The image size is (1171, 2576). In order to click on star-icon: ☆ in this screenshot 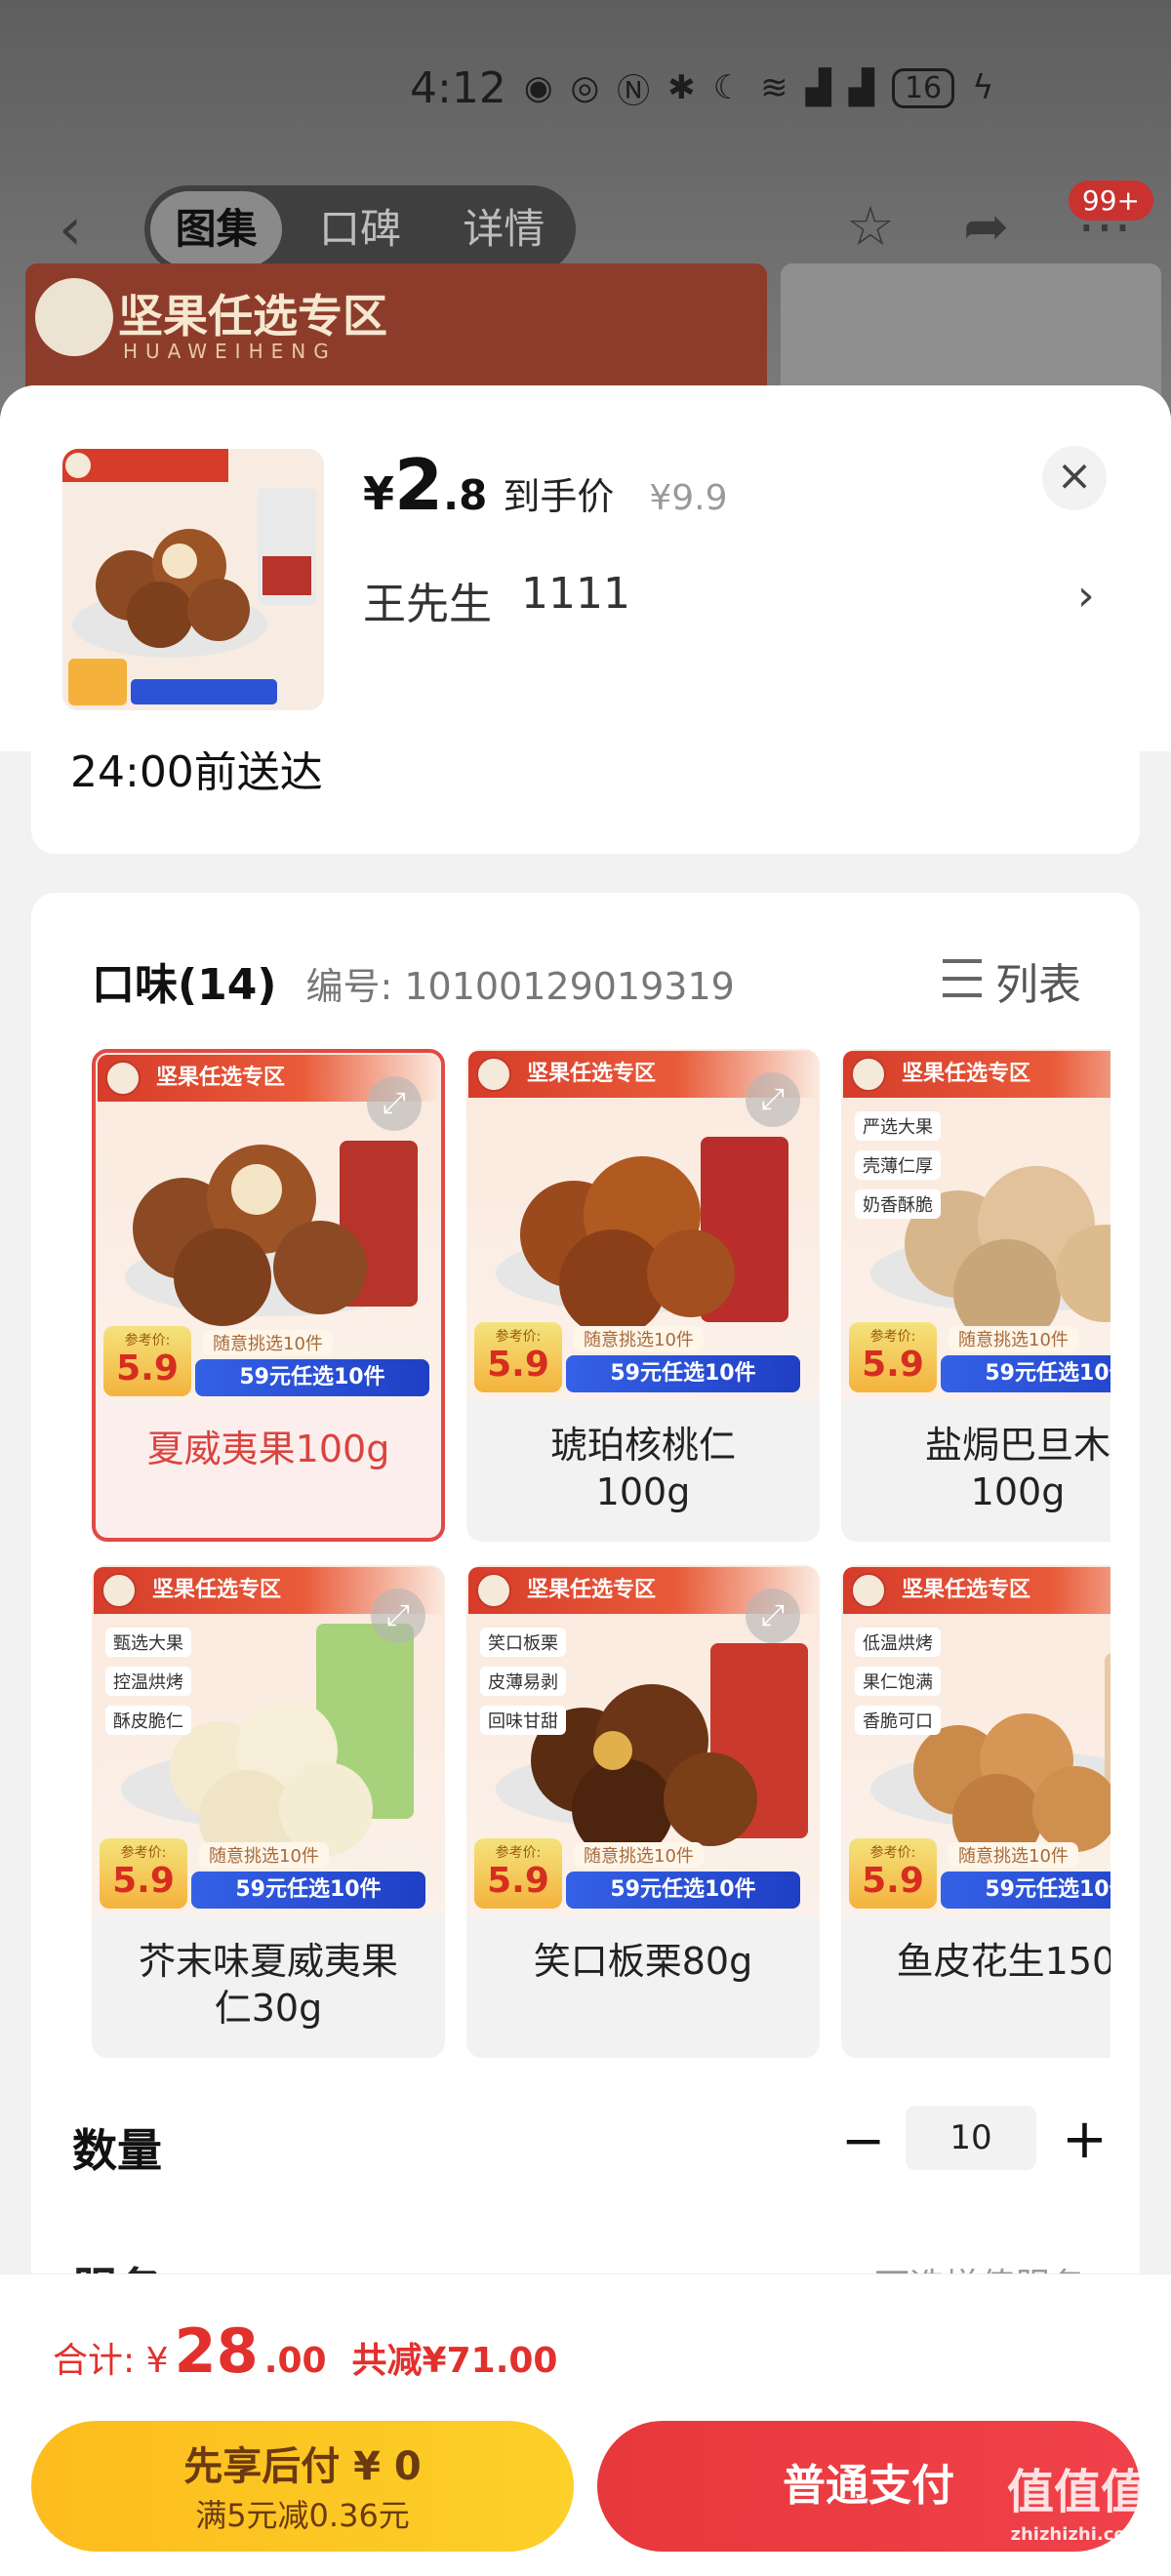, I will do `click(870, 227)`.